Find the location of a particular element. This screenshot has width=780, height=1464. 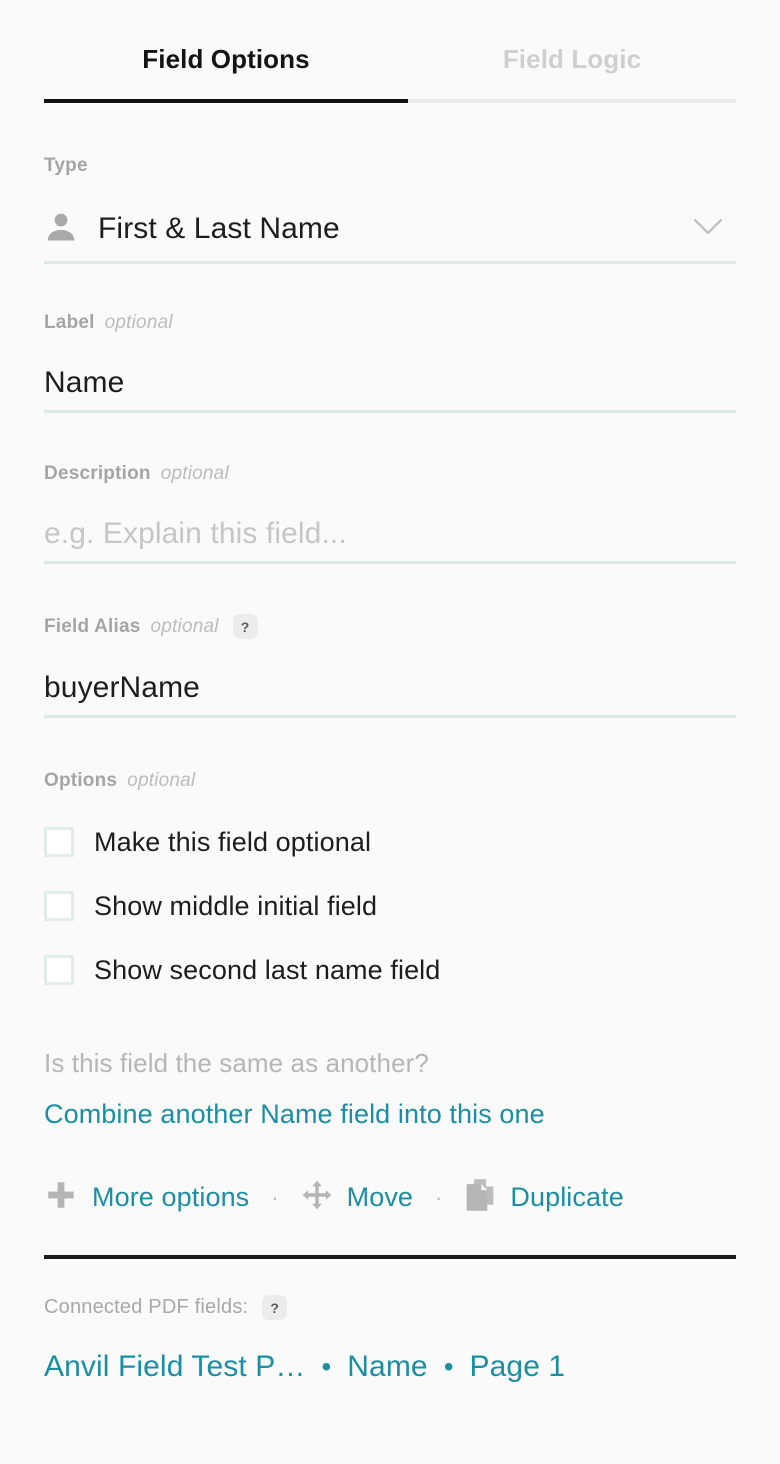

alias-field-group: Field Alias optional ? buyerName is located at coordinates (390, 666).